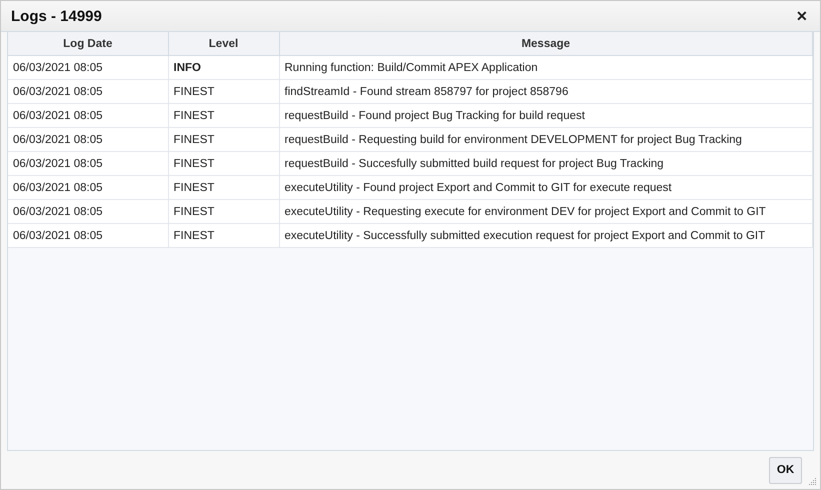 This screenshot has height=490, width=821. Describe the element at coordinates (785, 470) in the screenshot. I see `ok-button: OK` at that location.